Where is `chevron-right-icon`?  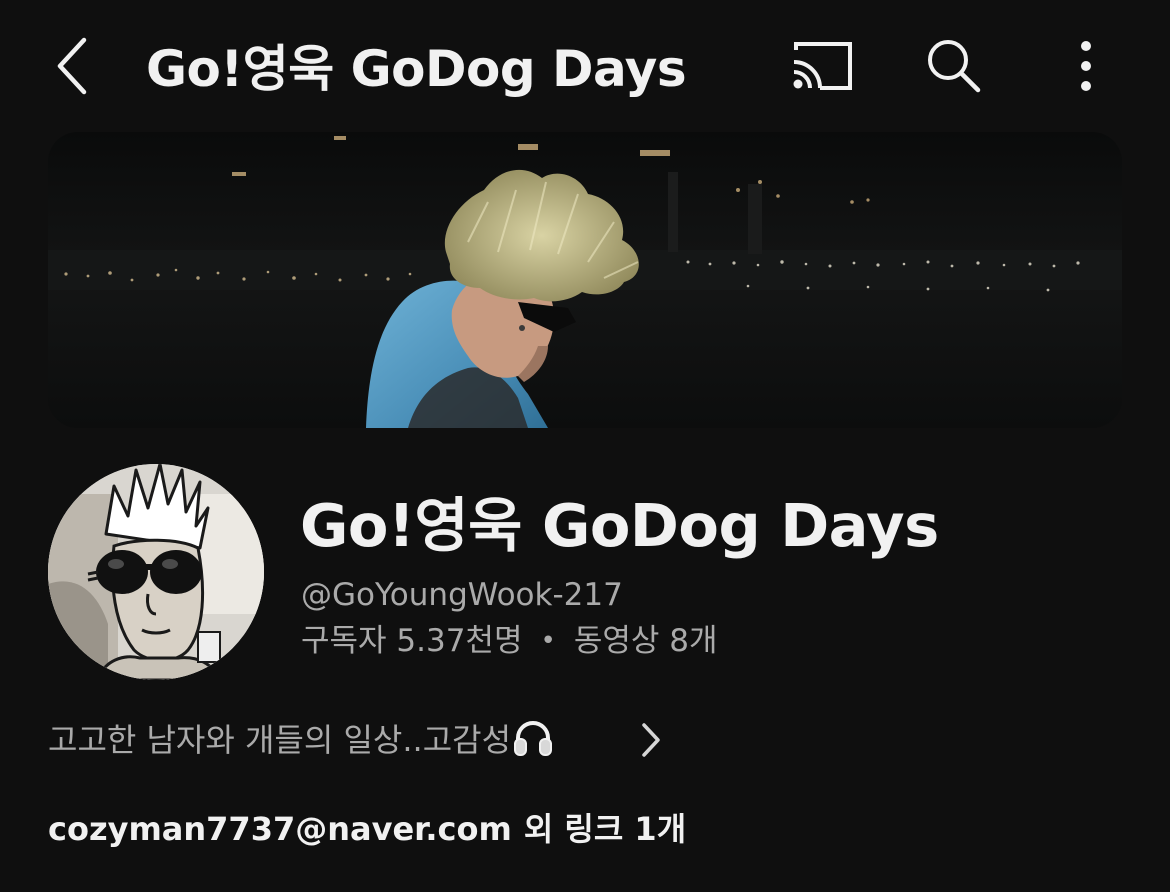 chevron-right-icon is located at coordinates (651, 740).